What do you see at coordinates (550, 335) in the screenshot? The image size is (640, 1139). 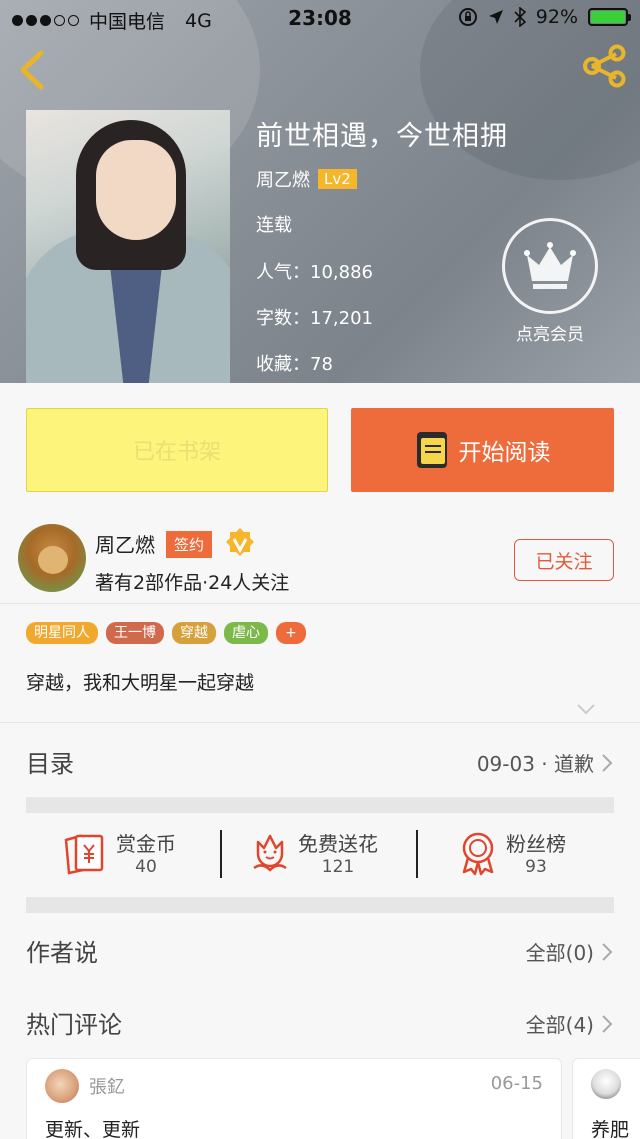 I see `vip-label: 点亮会员` at bounding box center [550, 335].